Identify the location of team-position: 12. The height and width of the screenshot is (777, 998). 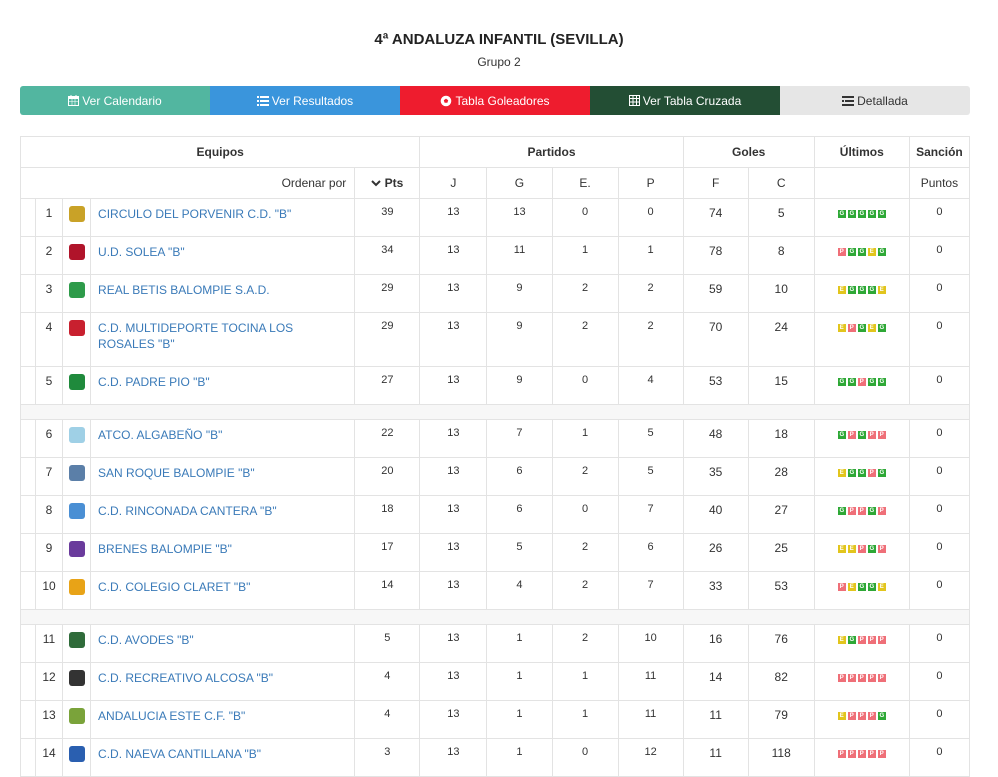
(49, 681).